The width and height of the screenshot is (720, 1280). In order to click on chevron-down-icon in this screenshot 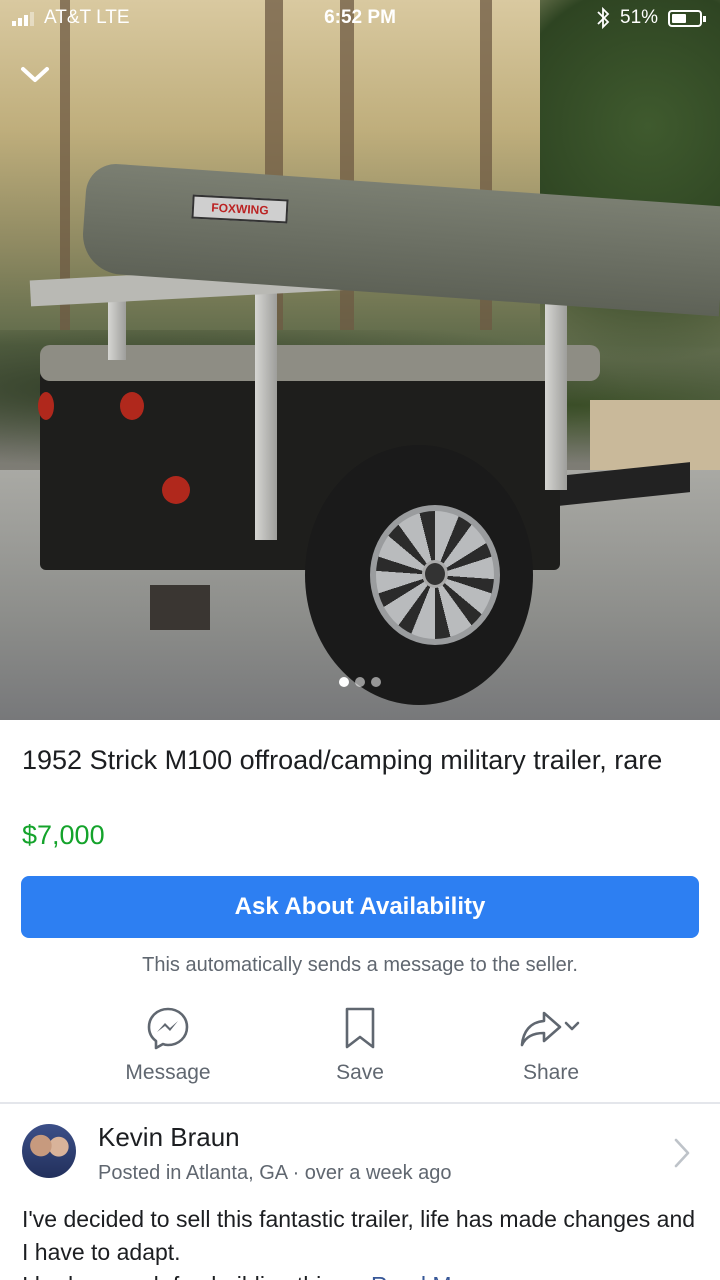, I will do `click(35, 75)`.